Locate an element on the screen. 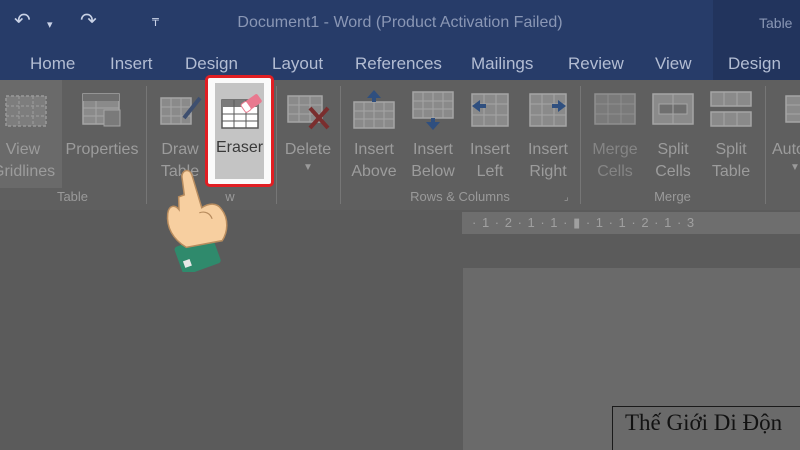  view-gridlines-button: View Gridlines is located at coordinates (31, 134).